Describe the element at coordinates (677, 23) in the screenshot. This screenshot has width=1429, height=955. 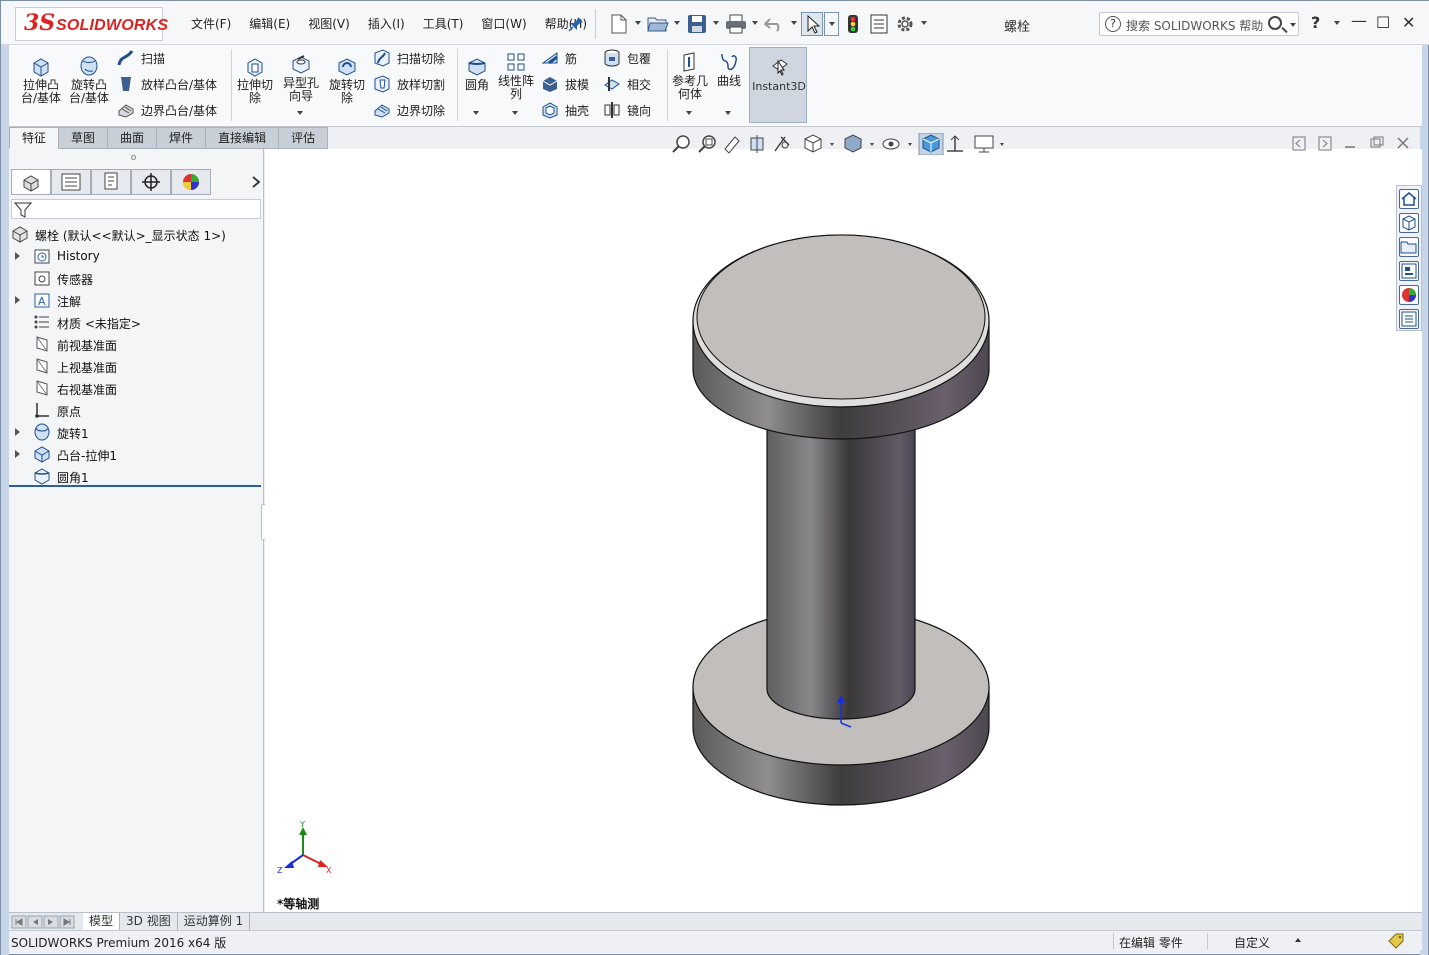
I see `open-dropdown-caret` at that location.